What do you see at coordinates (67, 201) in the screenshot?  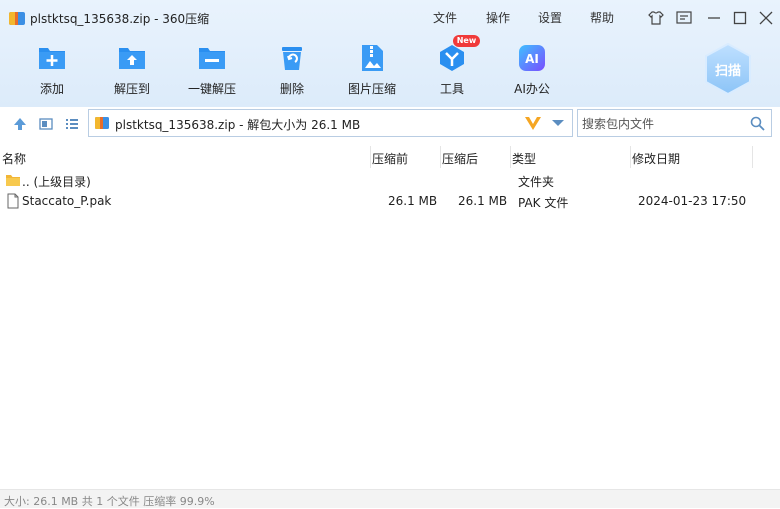 I see `row-name: Staccato_P.pak` at bounding box center [67, 201].